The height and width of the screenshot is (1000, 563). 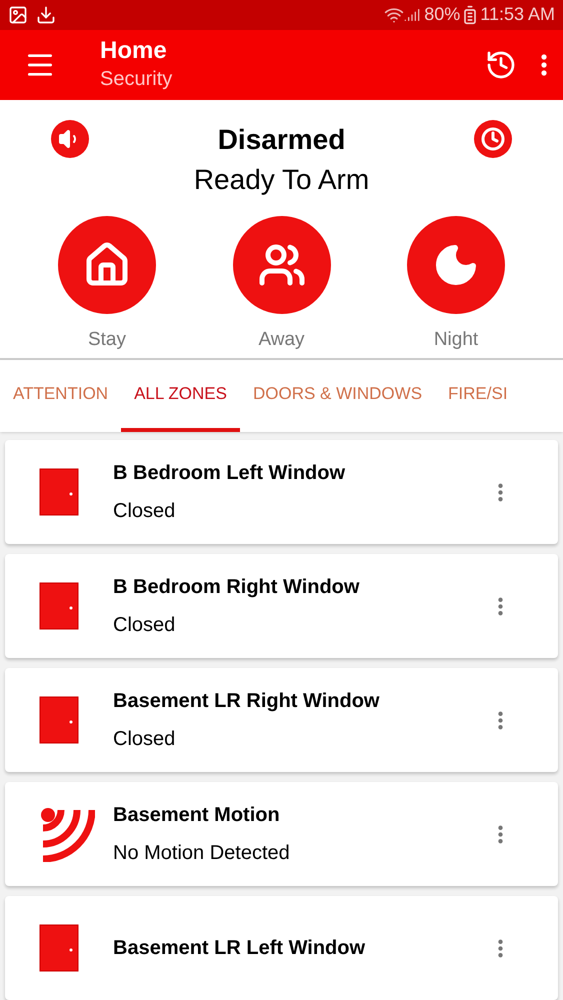 What do you see at coordinates (412, 14) in the screenshot?
I see `signal-icon` at bounding box center [412, 14].